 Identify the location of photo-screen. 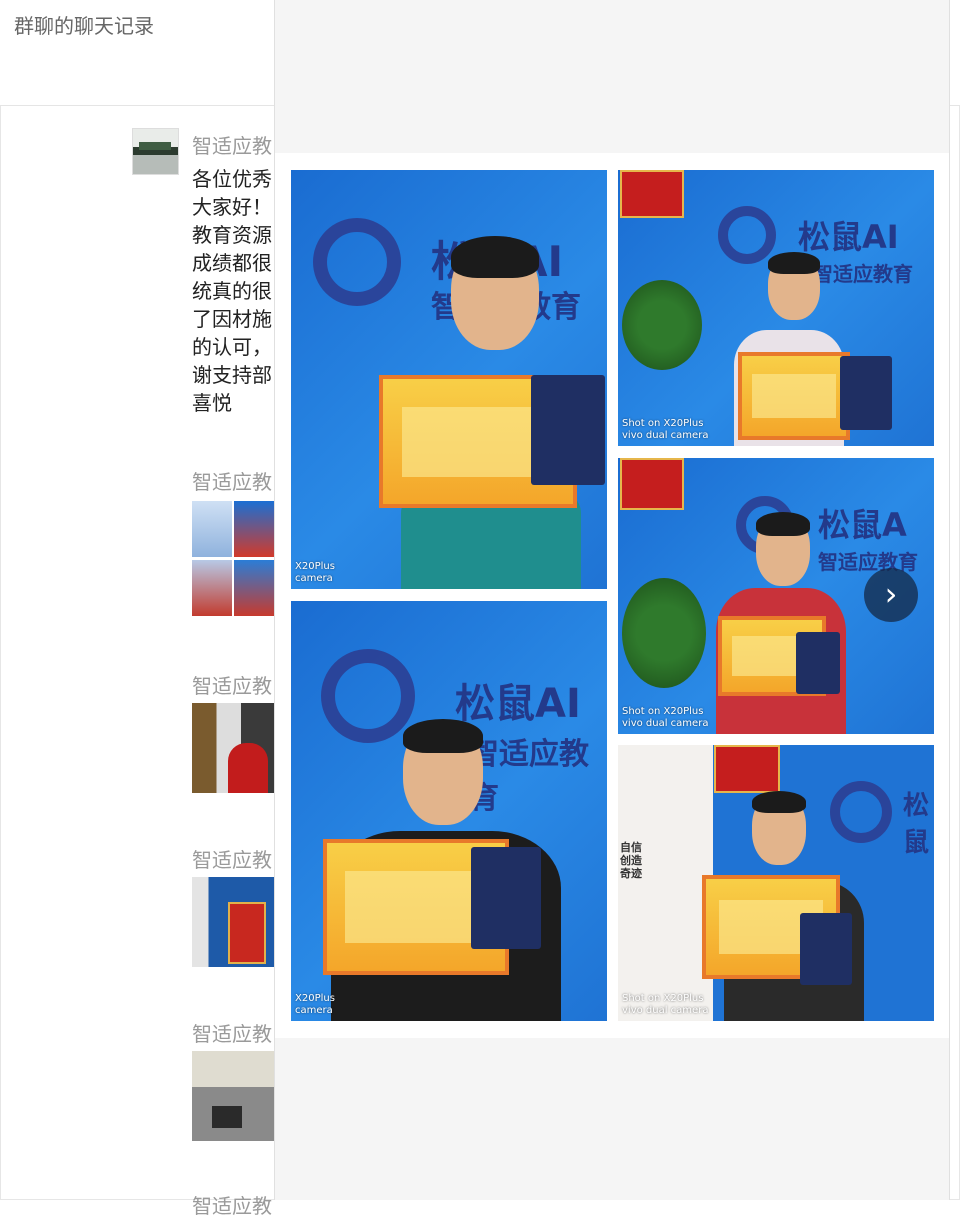
(227, 1117).